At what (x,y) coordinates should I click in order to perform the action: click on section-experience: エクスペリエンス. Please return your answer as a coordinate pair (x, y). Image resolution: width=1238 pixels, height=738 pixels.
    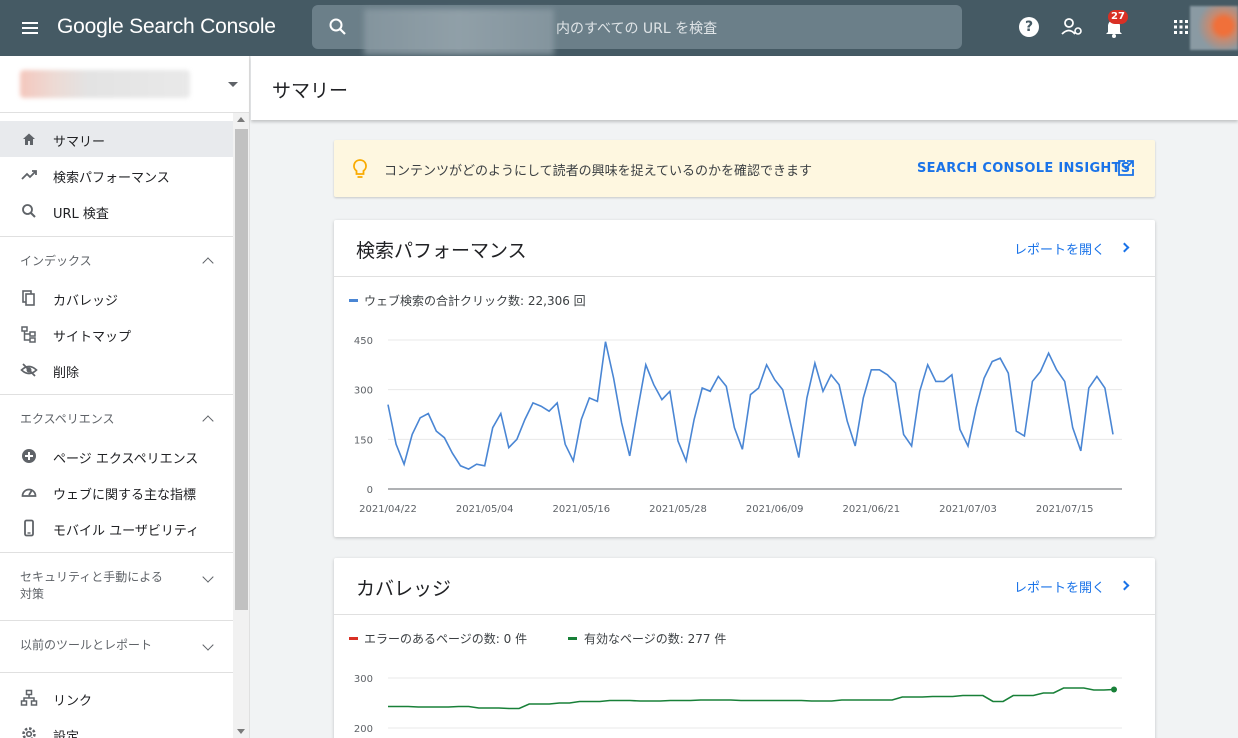
    Looking at the image, I should click on (116, 419).